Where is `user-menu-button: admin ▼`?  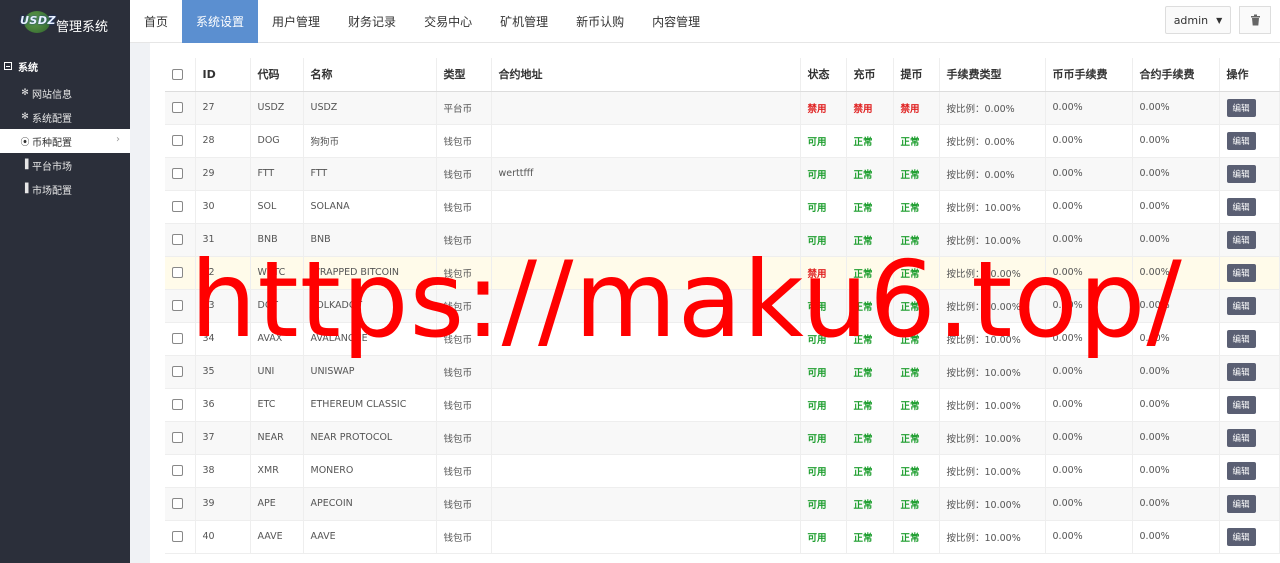
user-menu-button: admin ▼ is located at coordinates (1198, 20).